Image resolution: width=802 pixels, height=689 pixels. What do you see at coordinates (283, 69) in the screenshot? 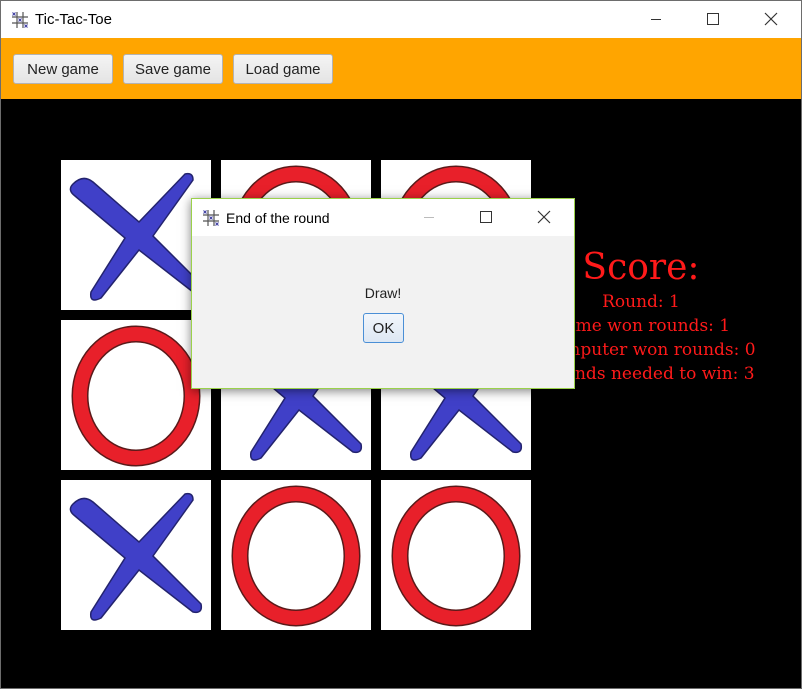
I see `load-game-button: Load game` at bounding box center [283, 69].